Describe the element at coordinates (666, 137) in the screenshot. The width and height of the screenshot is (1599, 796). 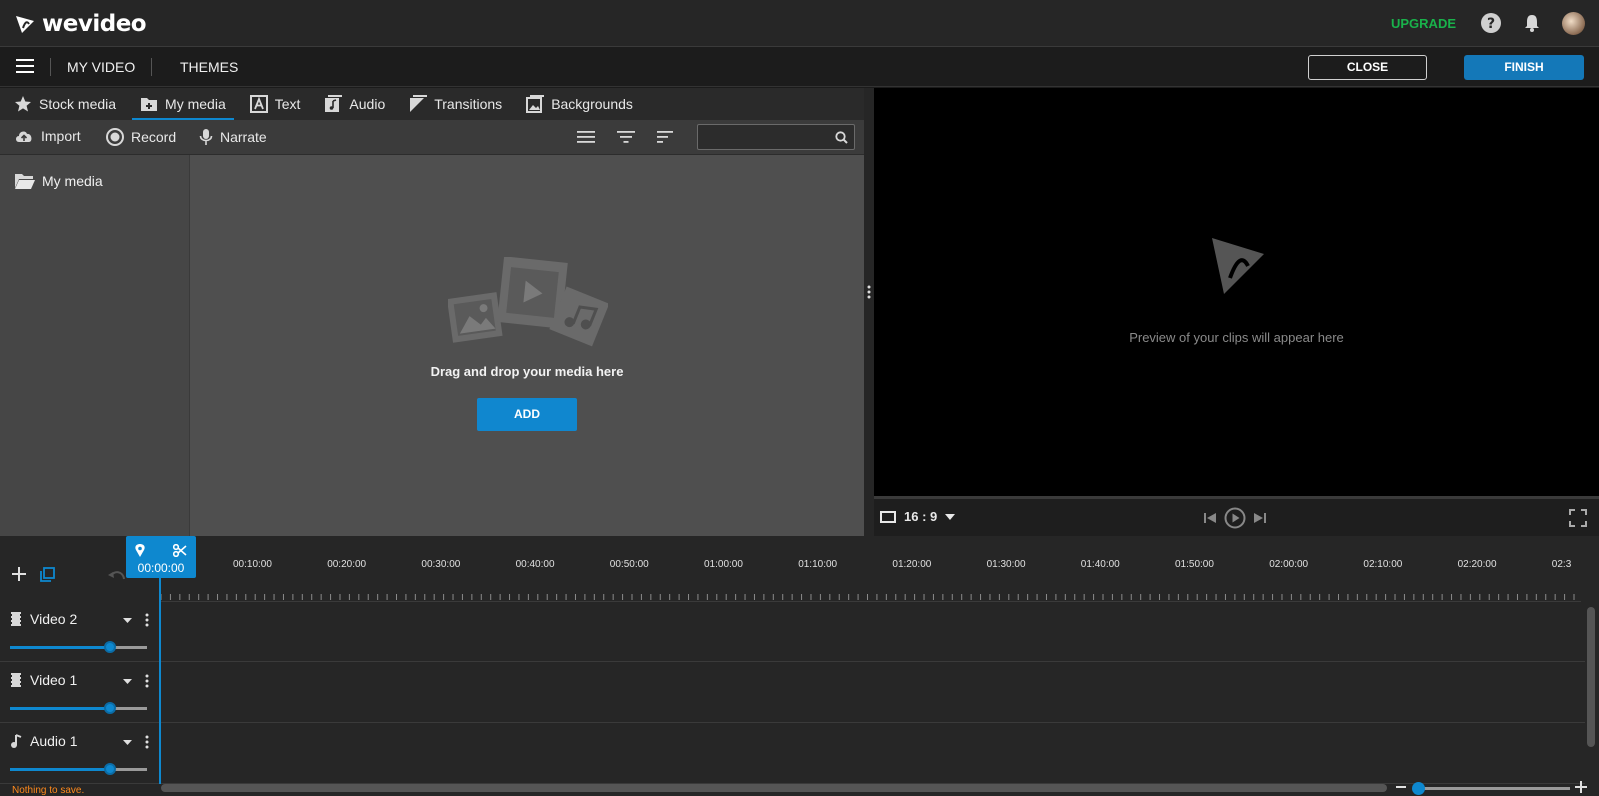
I see `sort-icon` at that location.